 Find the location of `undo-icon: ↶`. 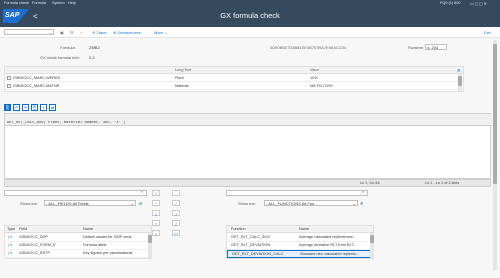

undo-icon: ↶ is located at coordinates (16, 107).